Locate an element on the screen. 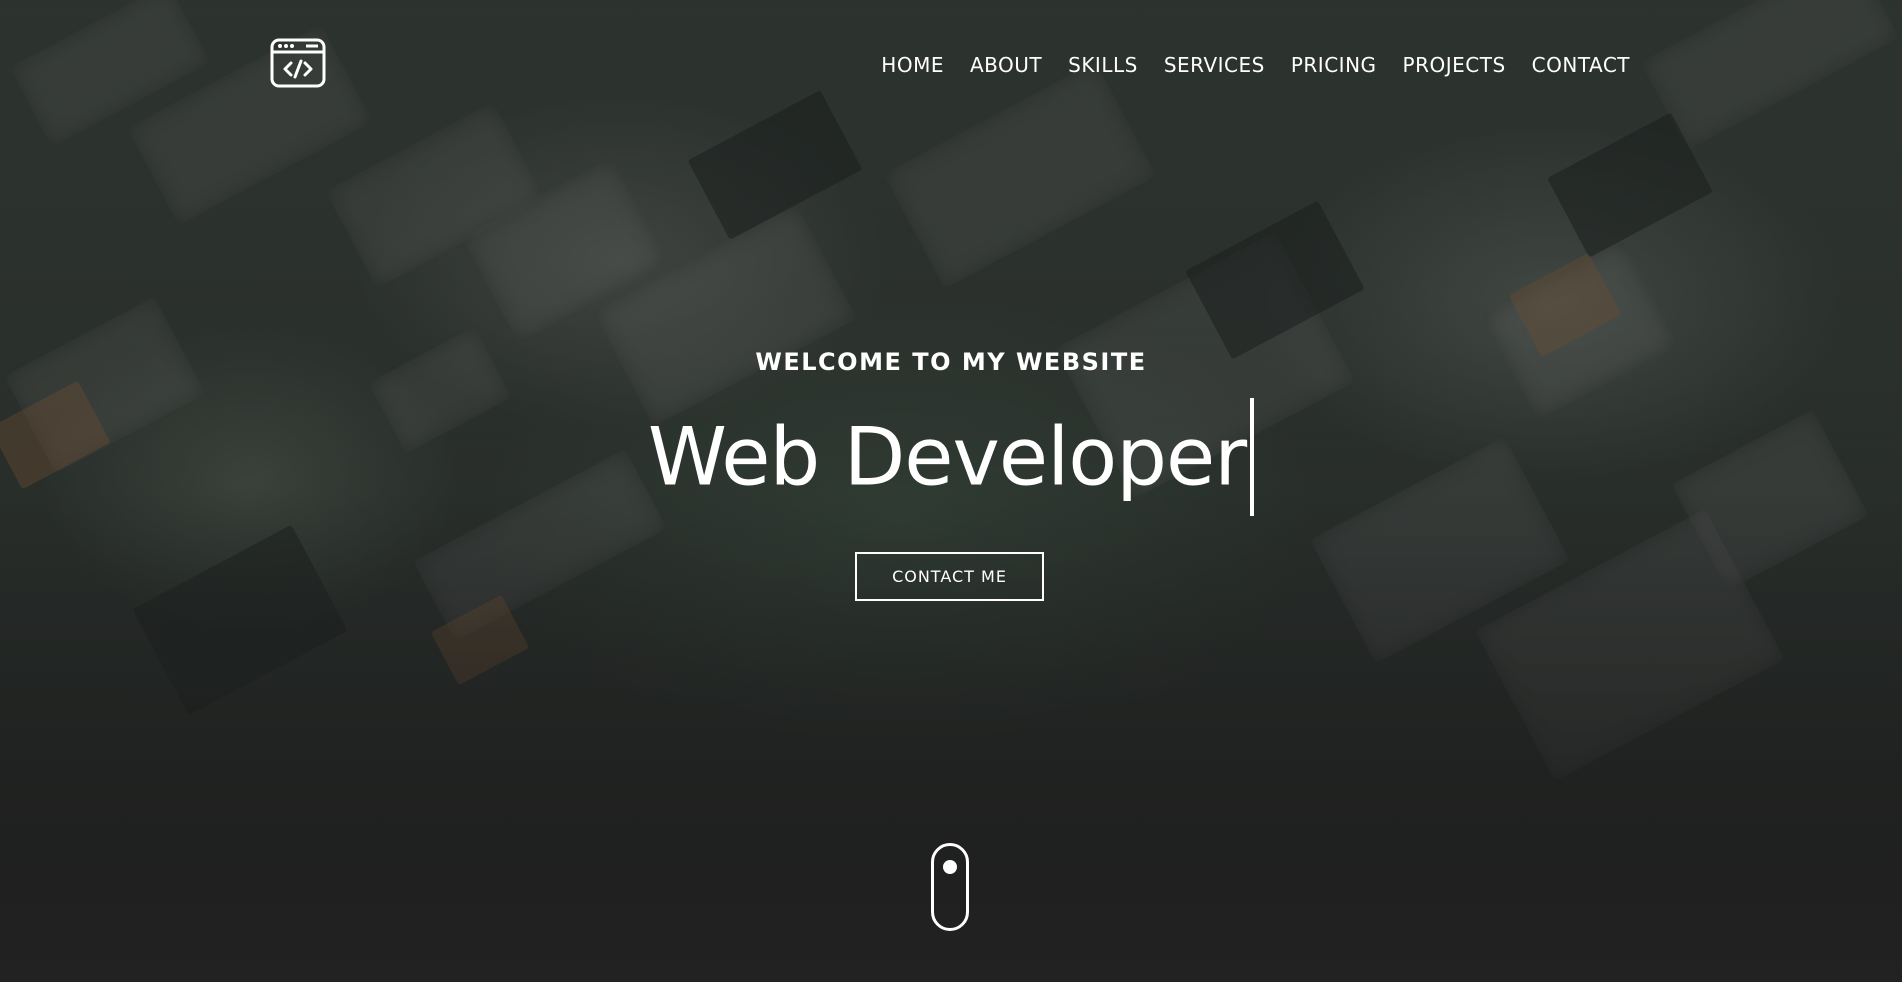 This screenshot has width=1902, height=982. hero-headline: Web Developer is located at coordinates (947, 457).